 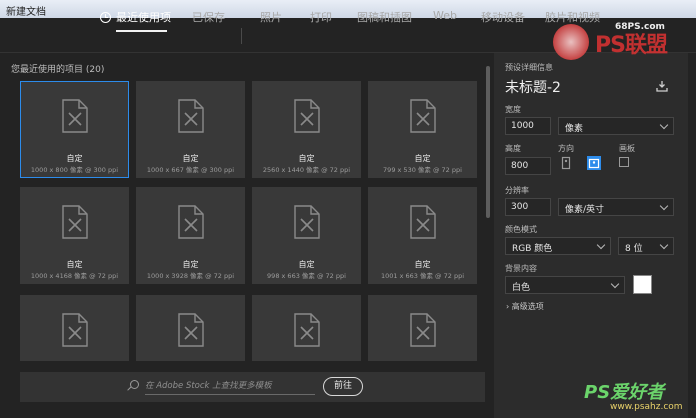 I want to click on tab-print: 打印, so click(x=321, y=17).